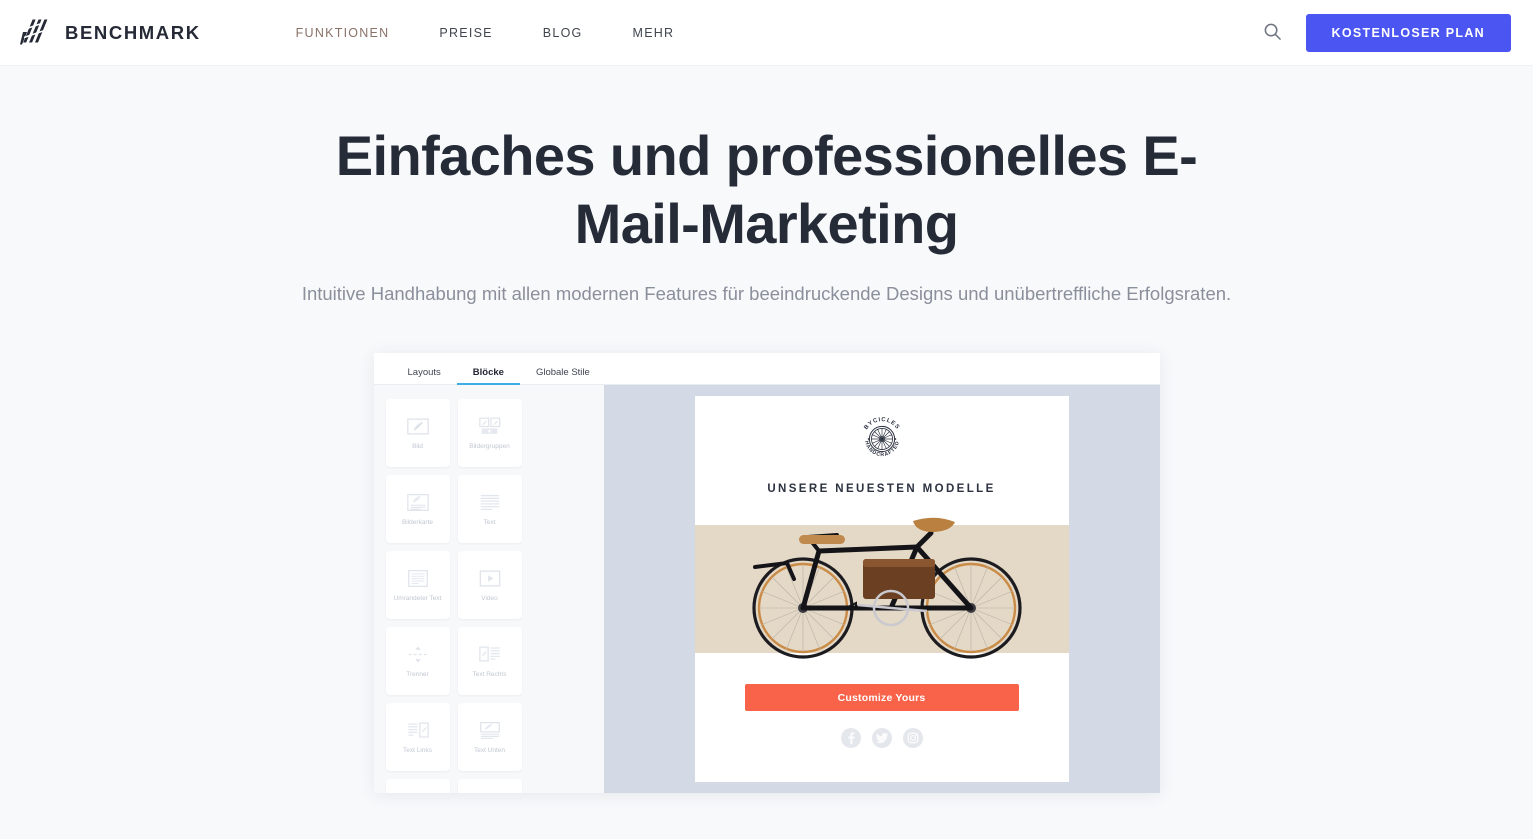 The height and width of the screenshot is (839, 1533). What do you see at coordinates (488, 376) in the screenshot?
I see `tab-bloecke: Blöcke` at bounding box center [488, 376].